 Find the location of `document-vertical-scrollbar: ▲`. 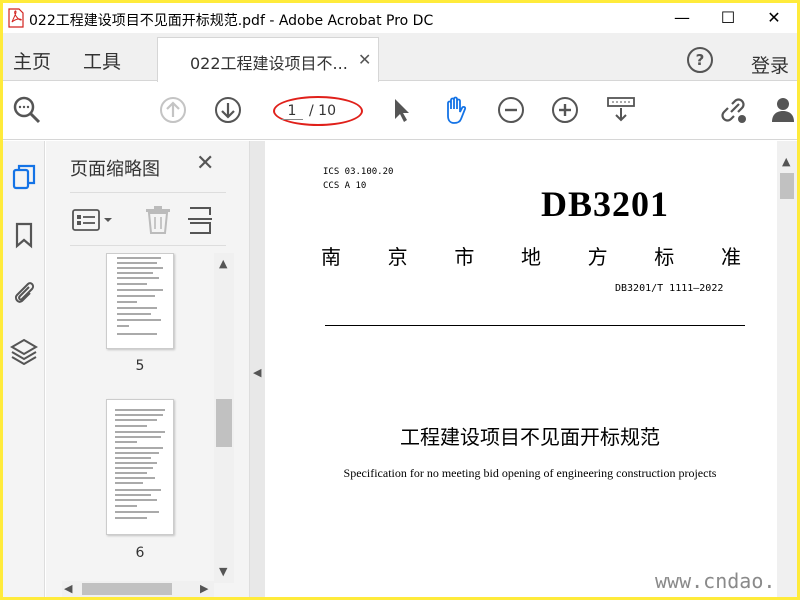

document-vertical-scrollbar: ▲ is located at coordinates (787, 369).